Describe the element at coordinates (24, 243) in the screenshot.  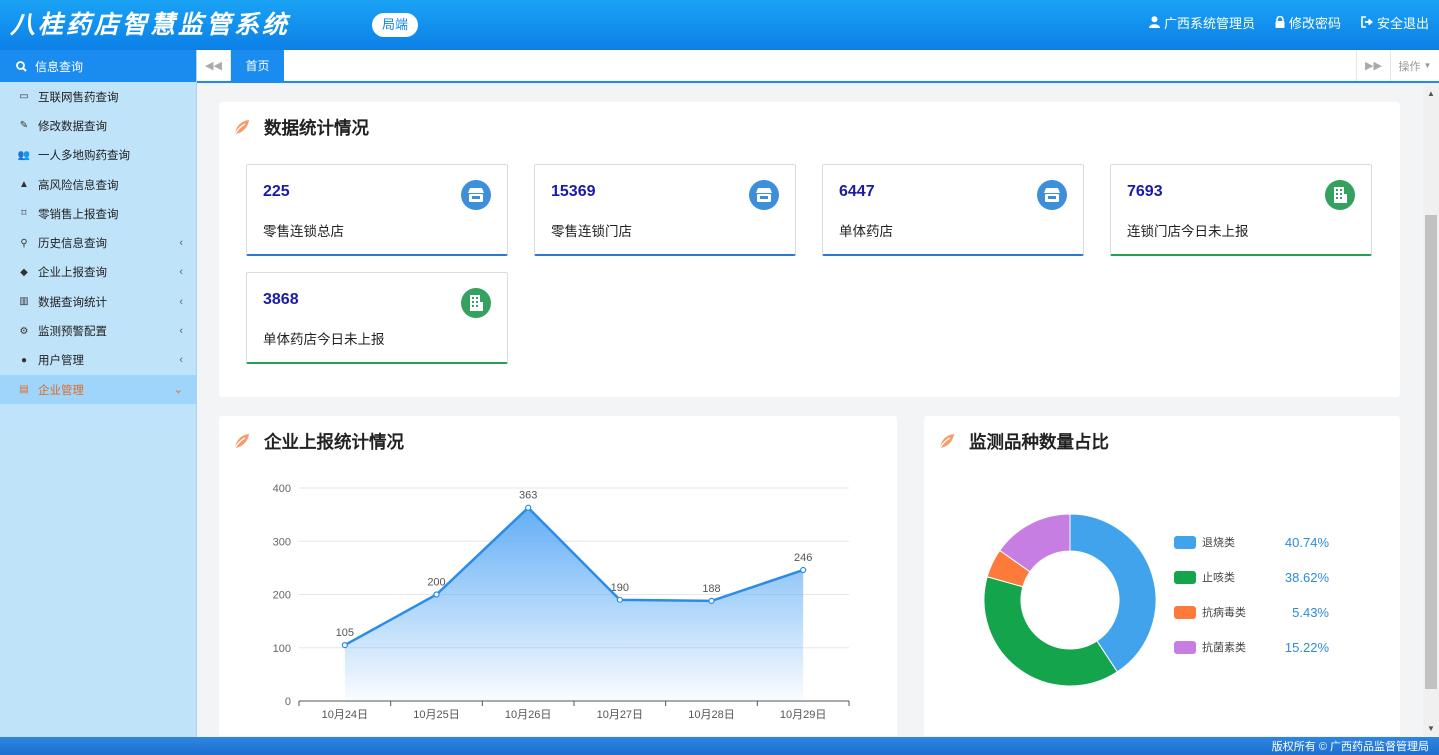
I see `search-icon: ⚲` at that location.